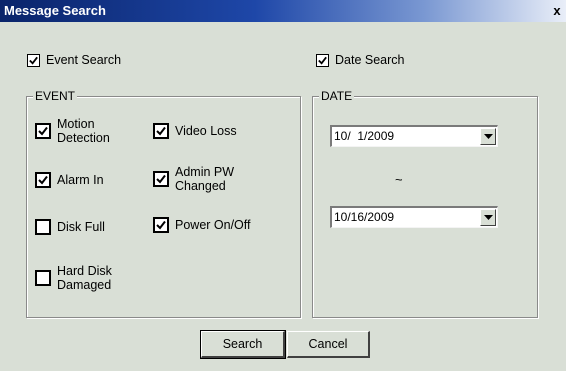 This screenshot has width=566, height=371. I want to click on motion-detection-check-icon, so click(43, 131).